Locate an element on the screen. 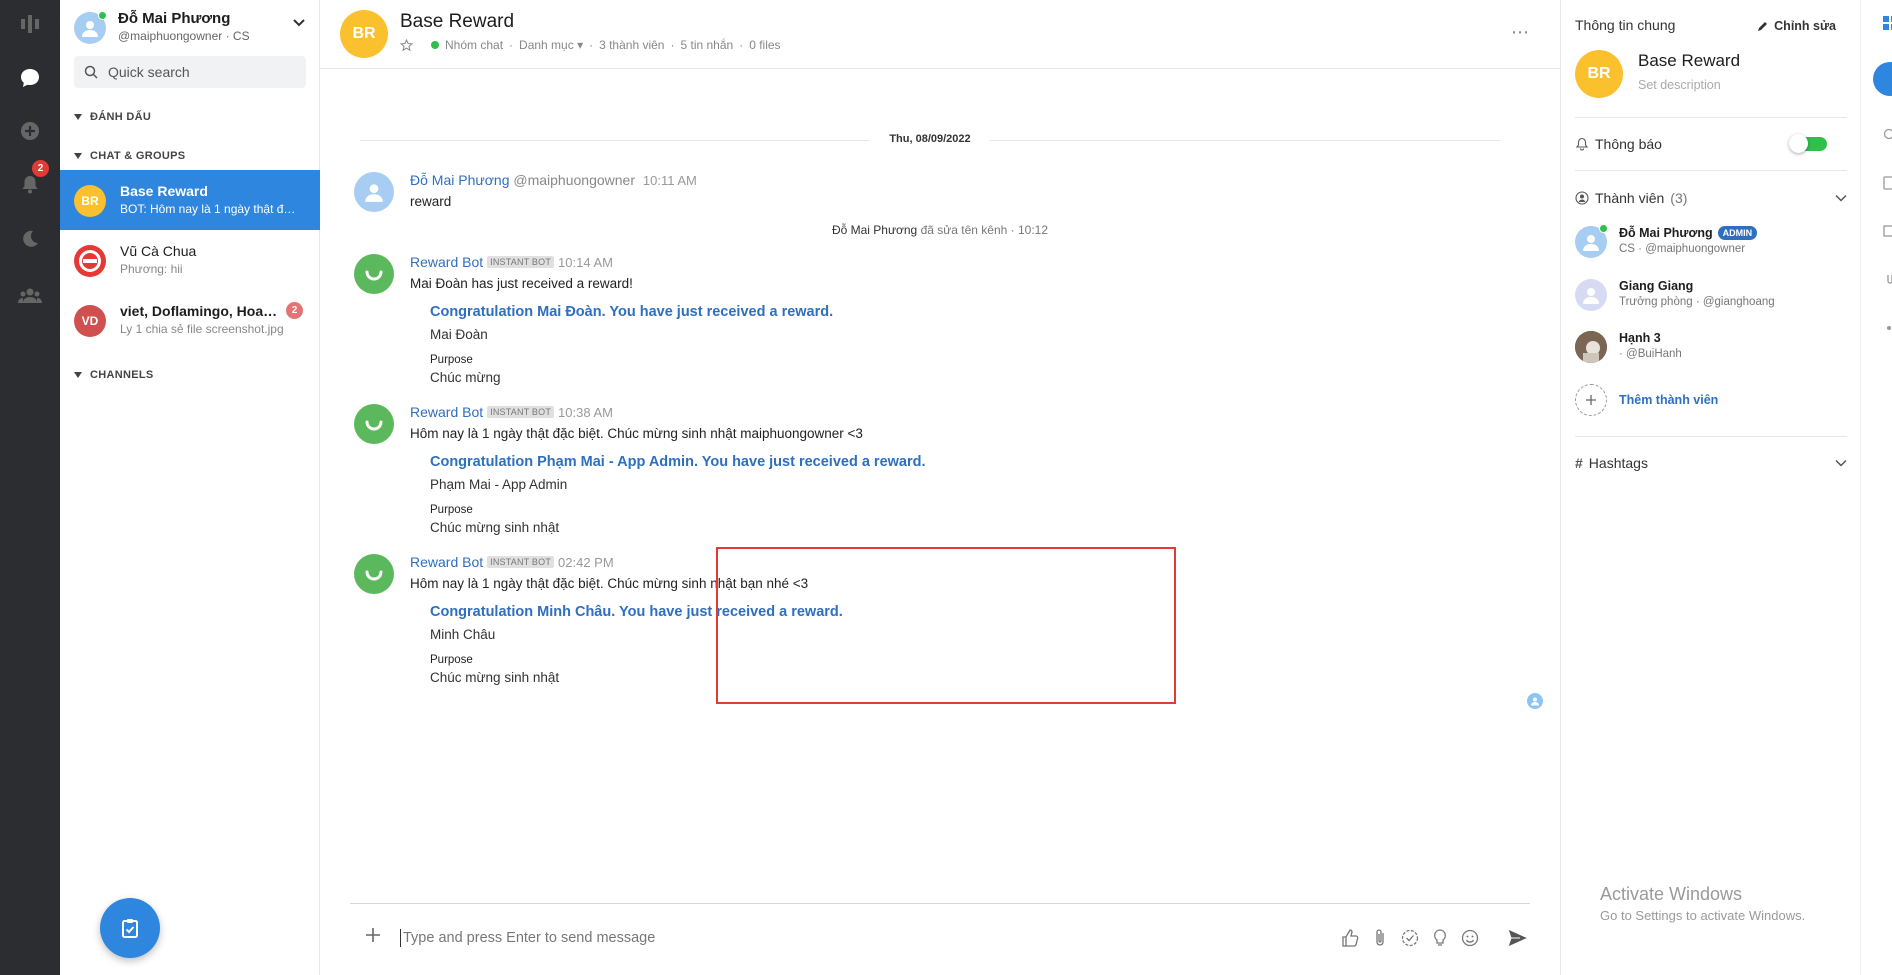  member-item: Hạnh 3 · @BuiHanh is located at coordinates (1711, 347).